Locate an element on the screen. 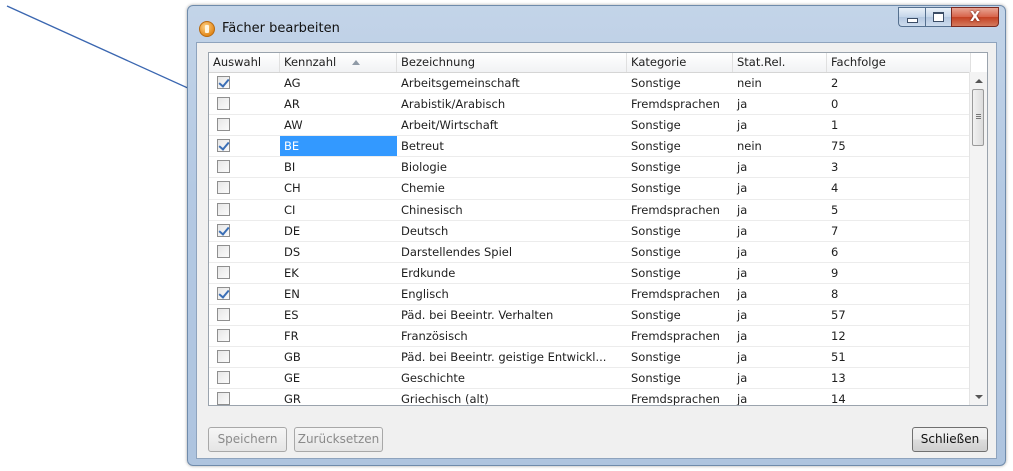  save-button: Speichern is located at coordinates (247, 439).